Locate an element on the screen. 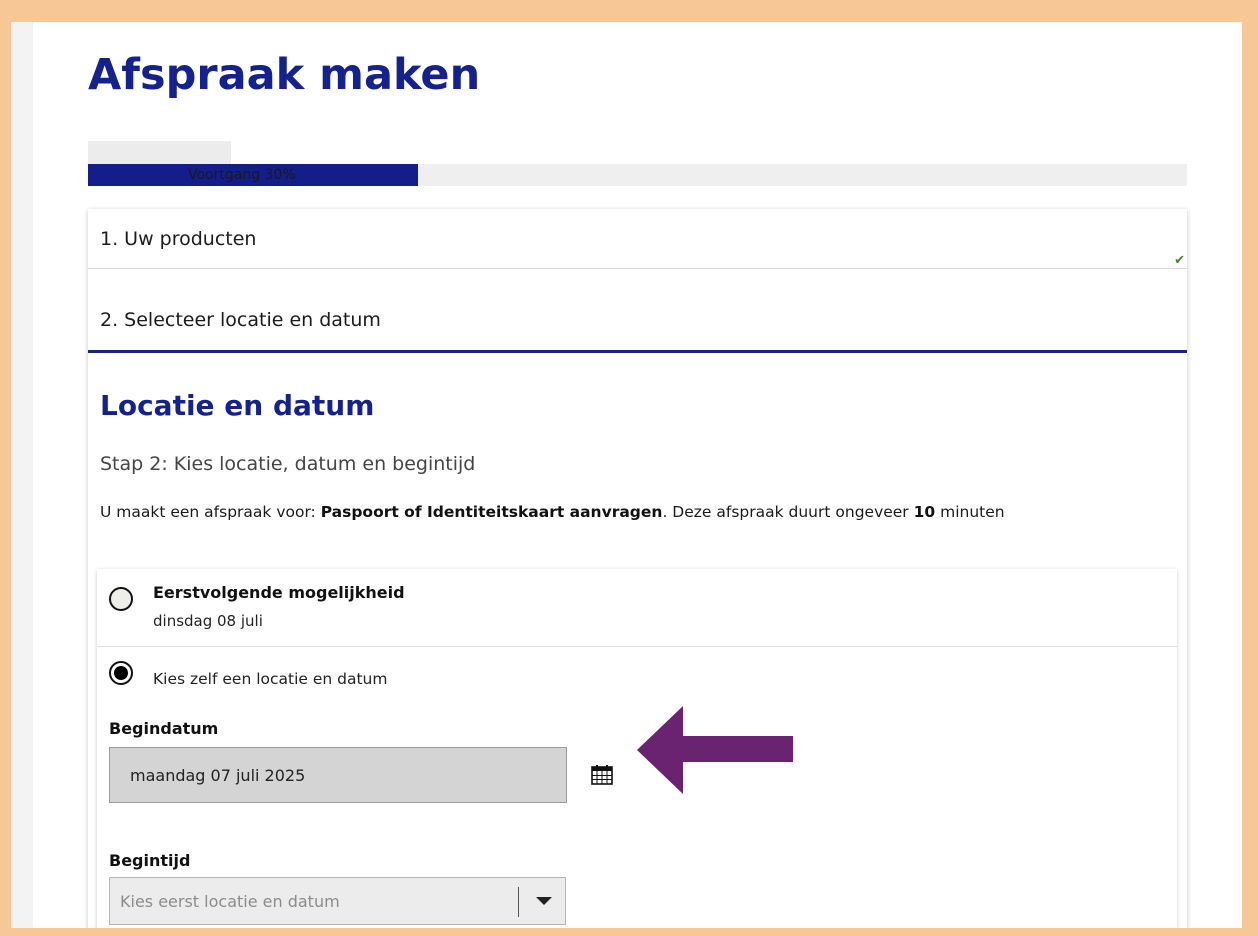 The image size is (1258, 936). begintijd-label: Begintijd is located at coordinates (150, 860).